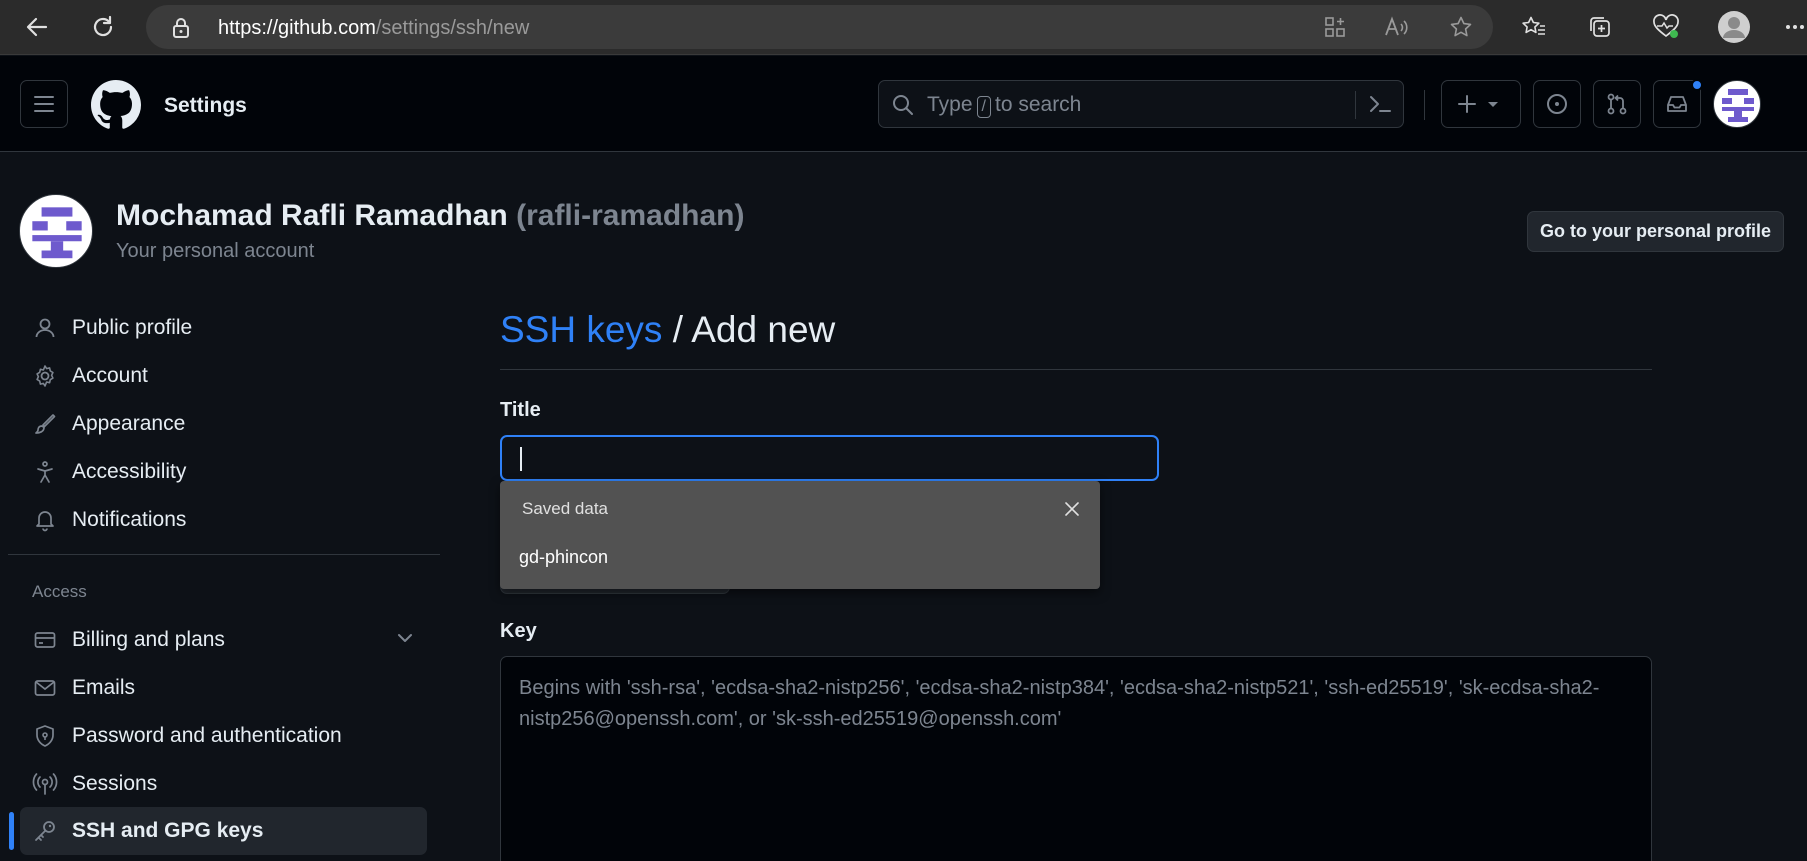 The image size is (1807, 861). I want to click on issues-button, so click(1557, 104).